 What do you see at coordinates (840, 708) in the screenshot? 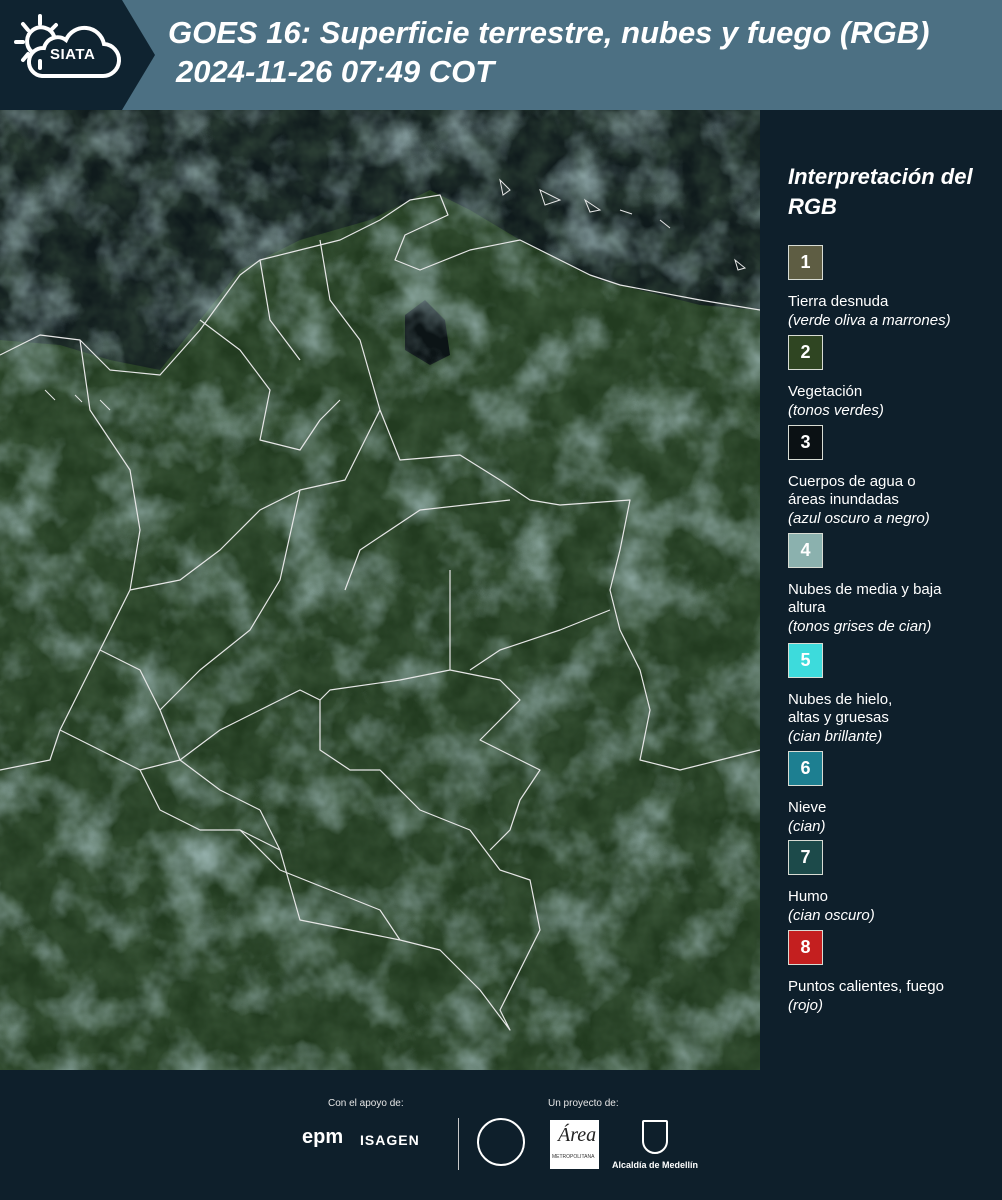
I see `legend-label: Nubes de hielo, altas y gruesas` at bounding box center [840, 708].